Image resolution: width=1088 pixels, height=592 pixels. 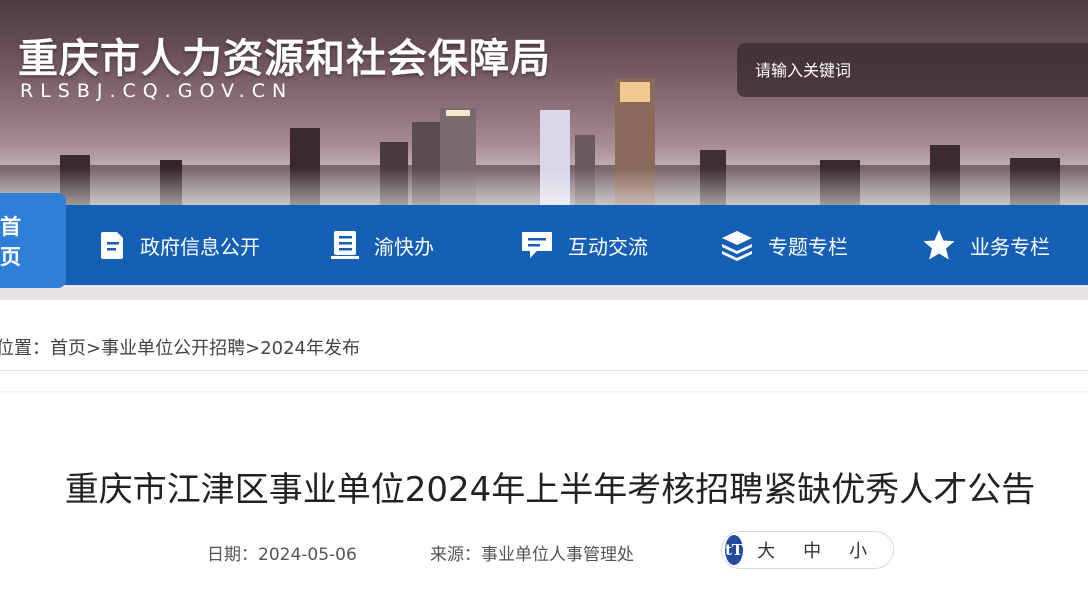 I want to click on font-size-medium-button: 中, so click(x=812, y=550).